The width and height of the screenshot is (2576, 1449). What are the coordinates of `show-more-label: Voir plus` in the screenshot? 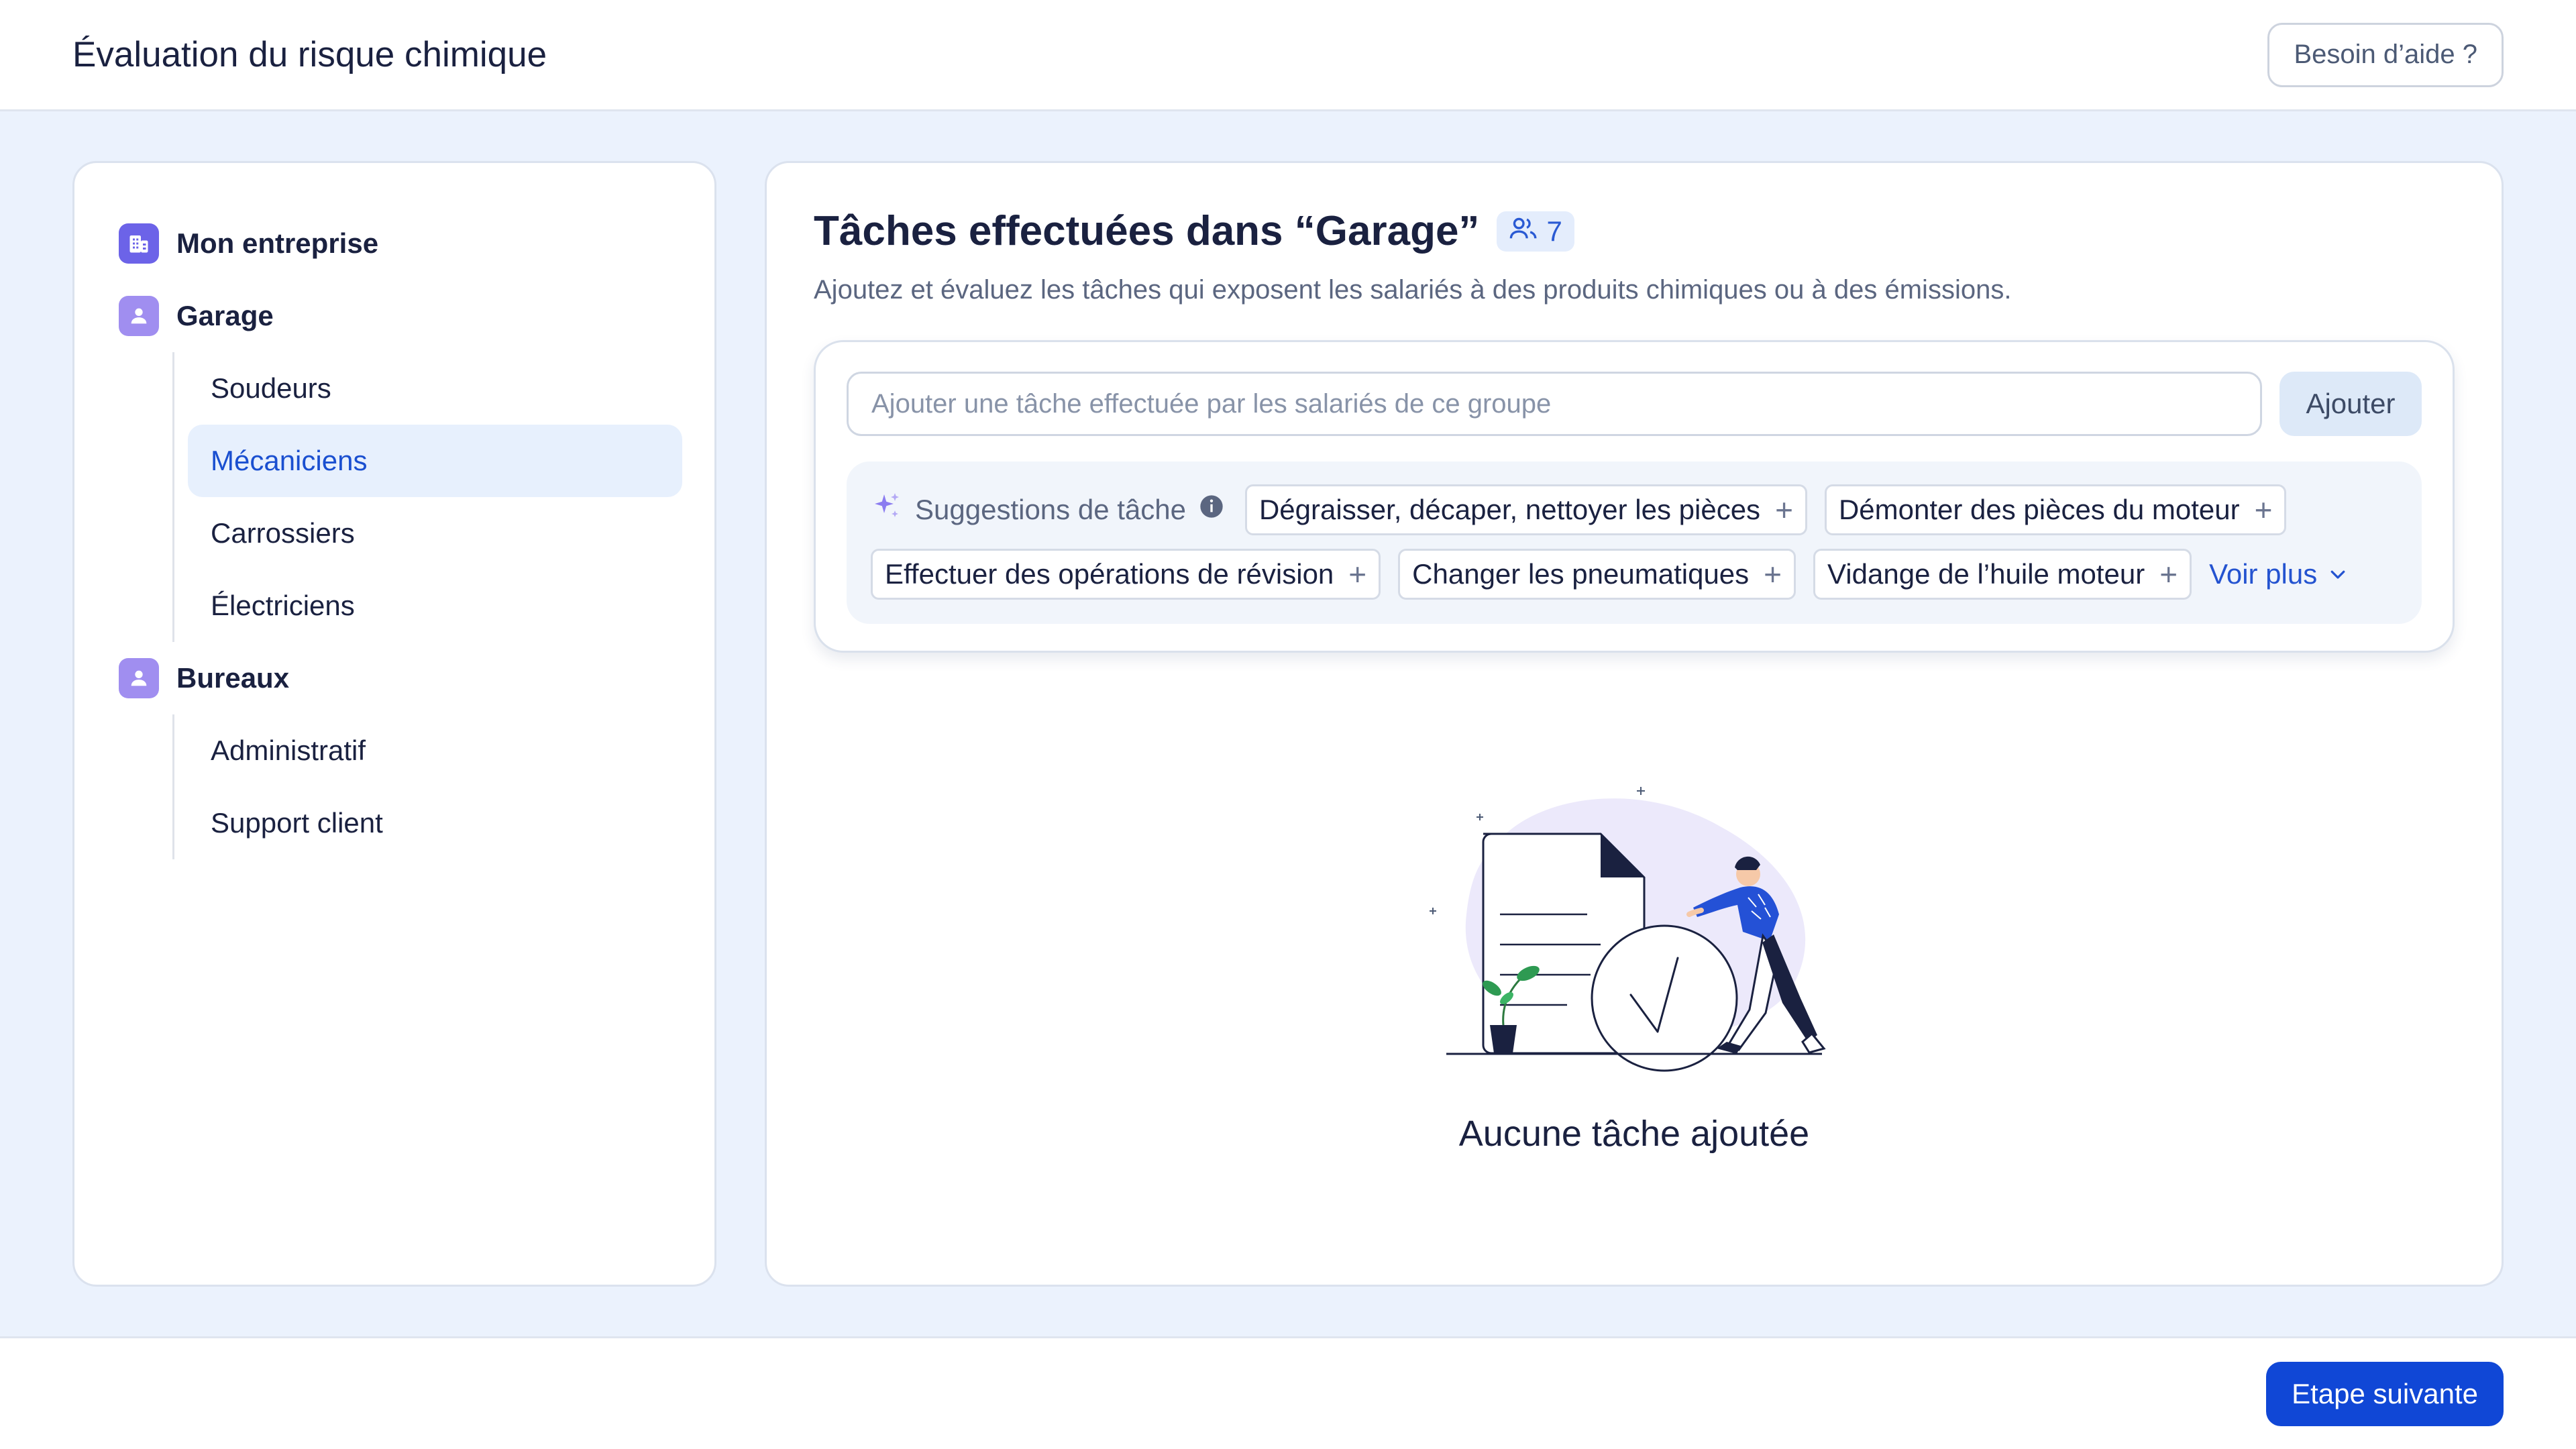 It's located at (2263, 574).